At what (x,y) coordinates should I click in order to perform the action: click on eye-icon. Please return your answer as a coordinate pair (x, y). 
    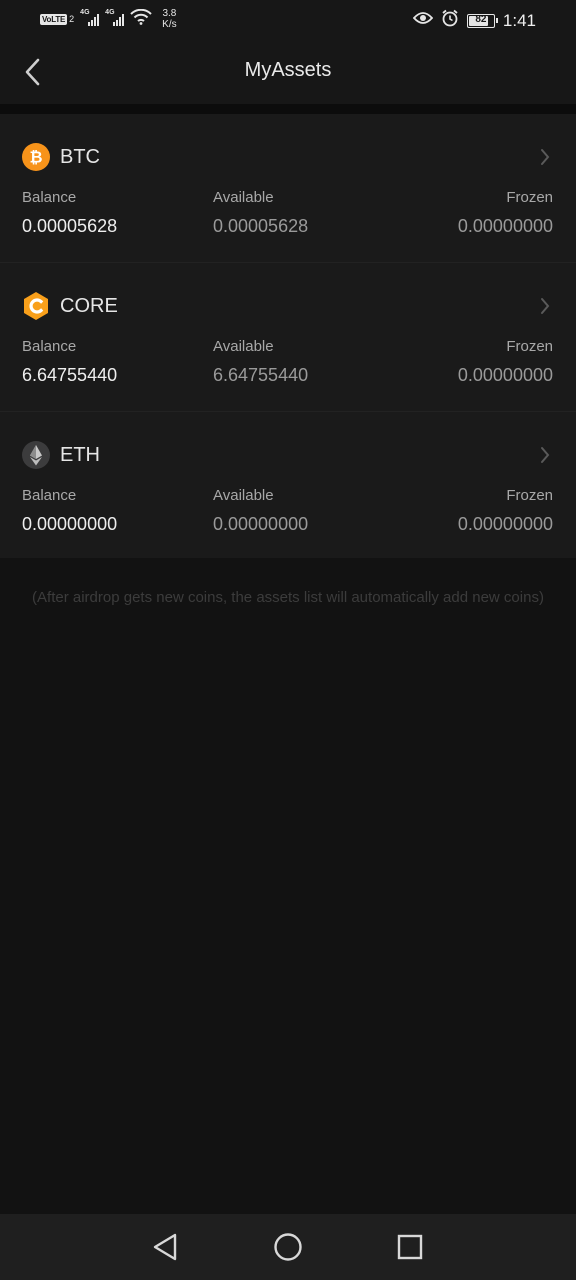
    Looking at the image, I should click on (423, 20).